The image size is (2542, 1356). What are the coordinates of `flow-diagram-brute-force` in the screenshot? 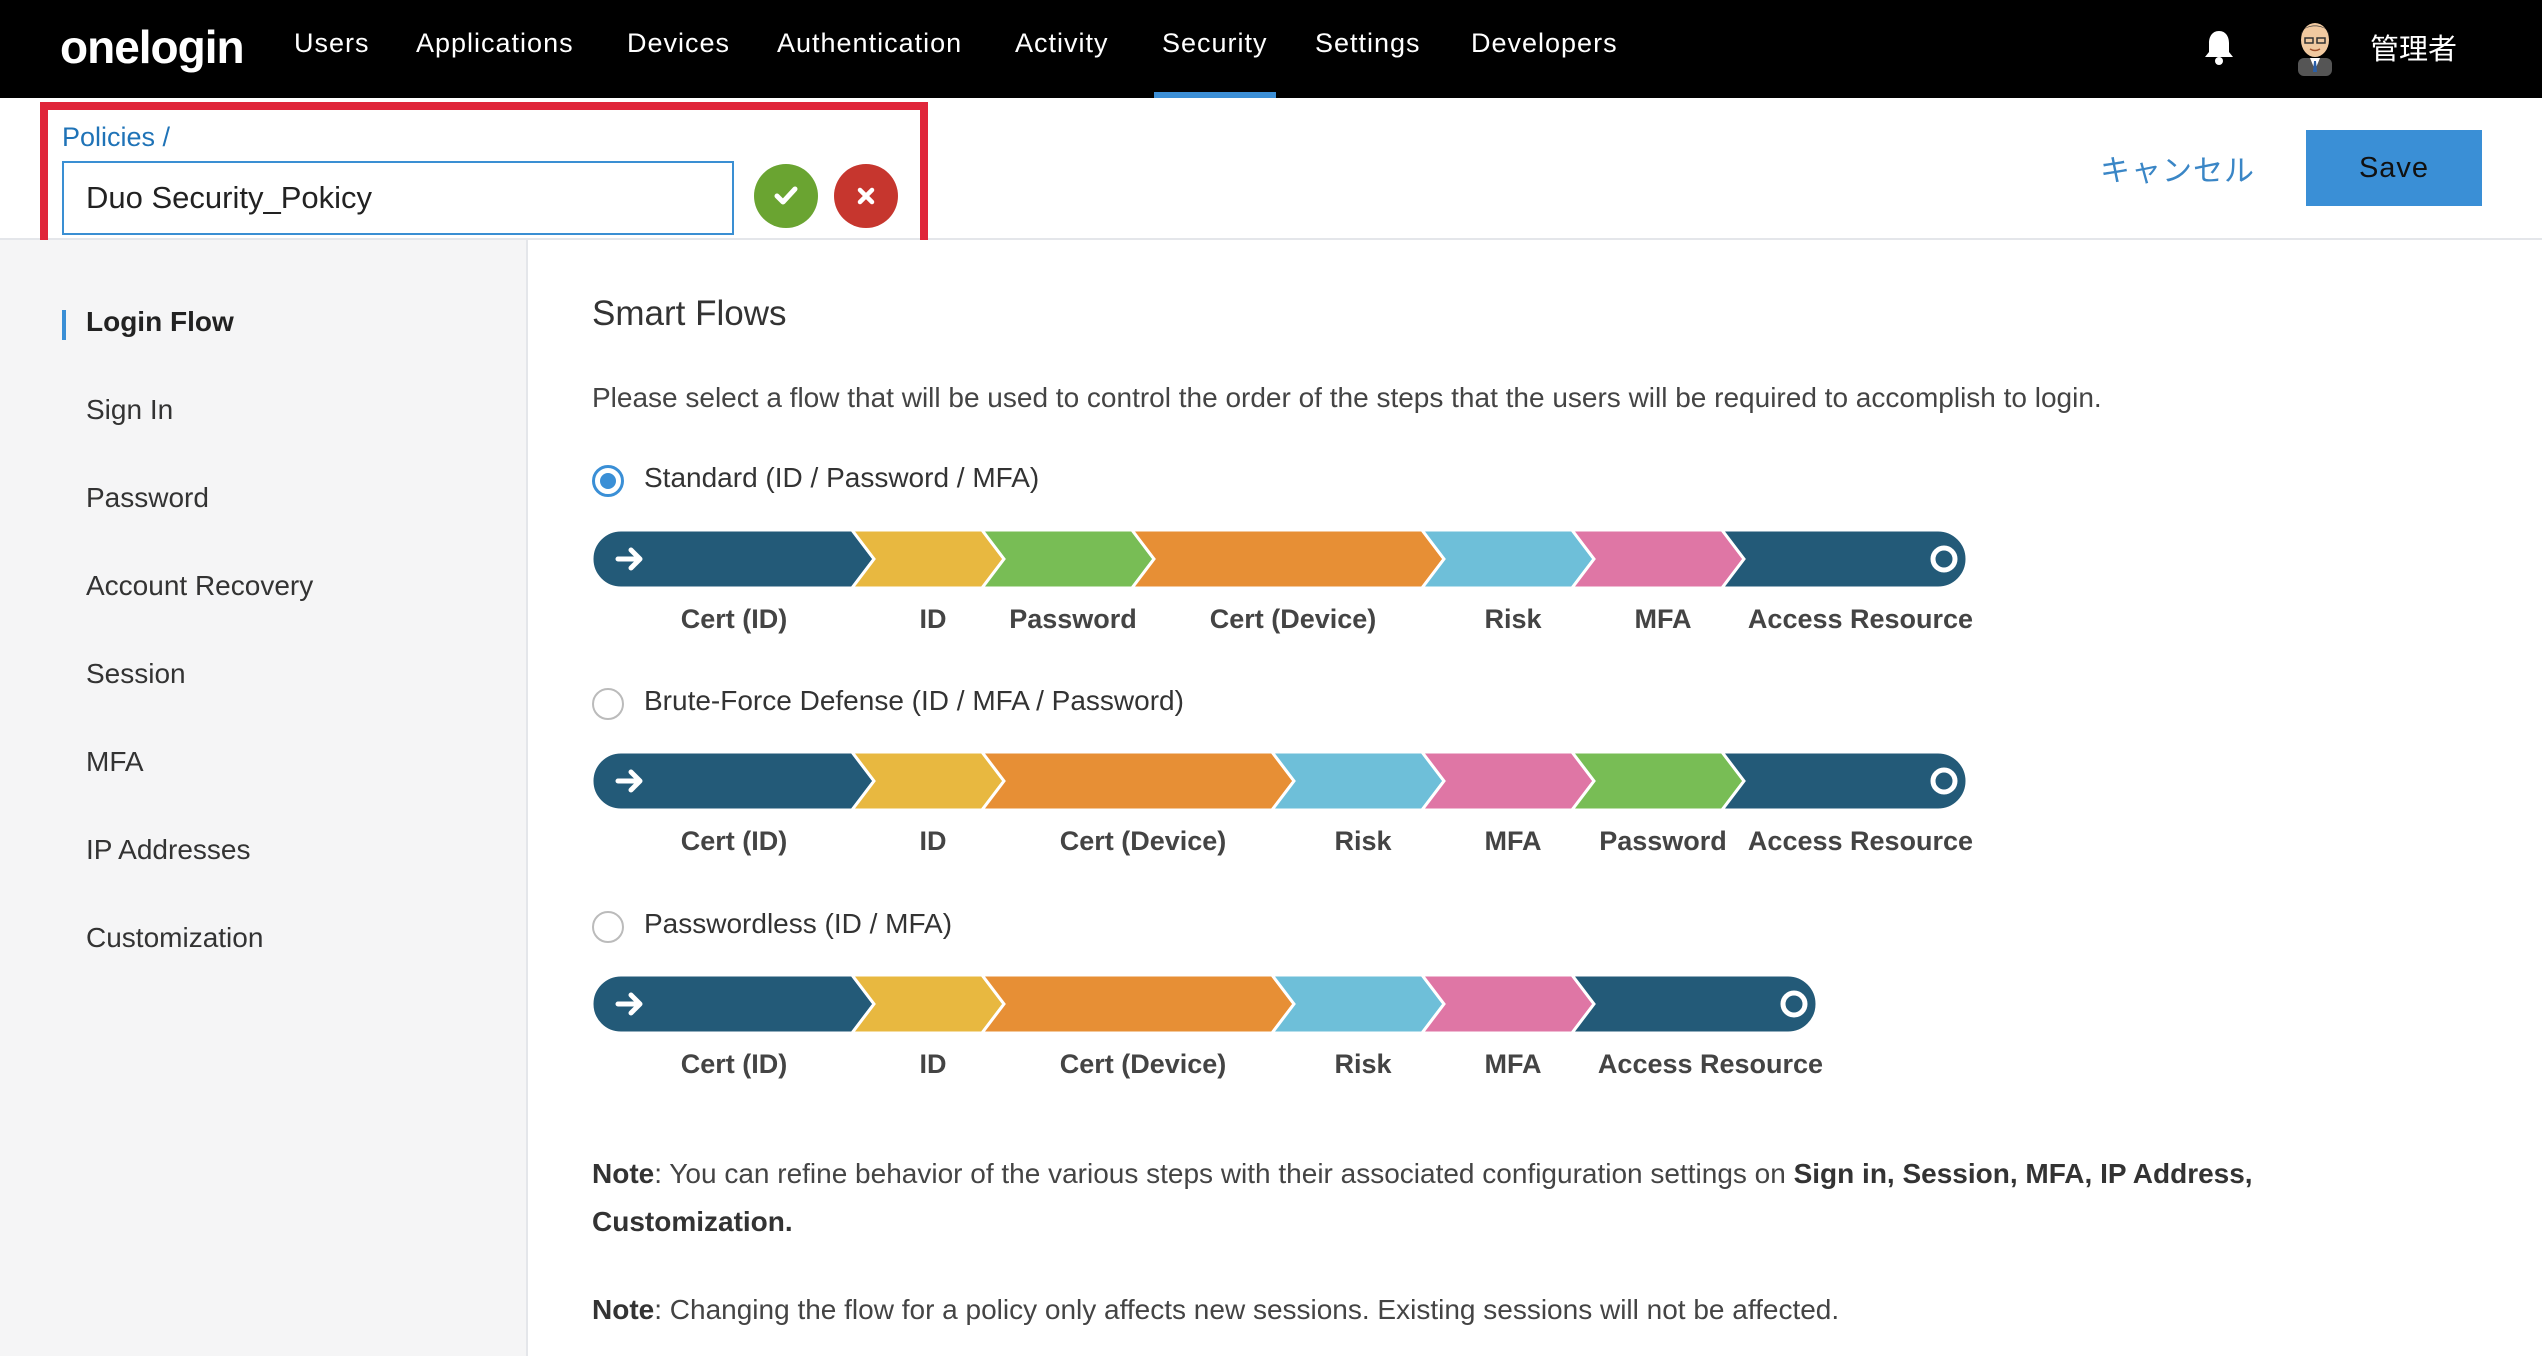 It's located at (1280, 781).